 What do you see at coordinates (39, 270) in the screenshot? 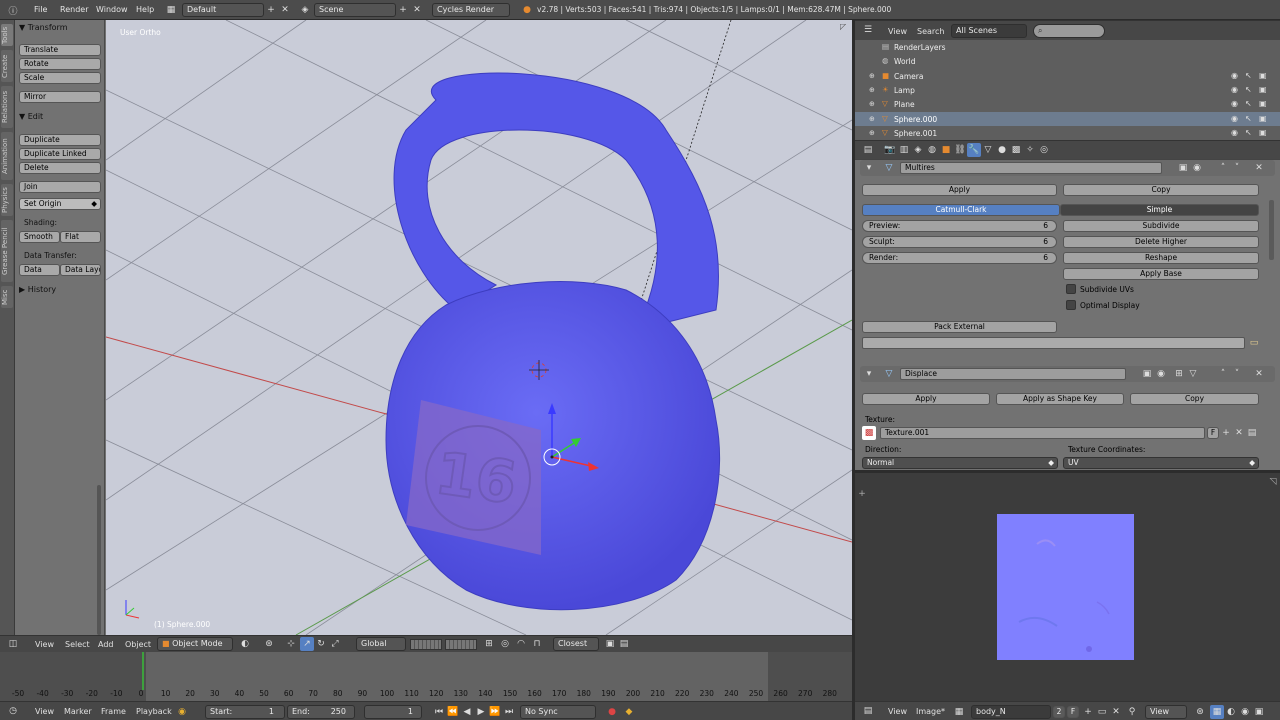
I see `data-transfer-button: Data` at bounding box center [39, 270].